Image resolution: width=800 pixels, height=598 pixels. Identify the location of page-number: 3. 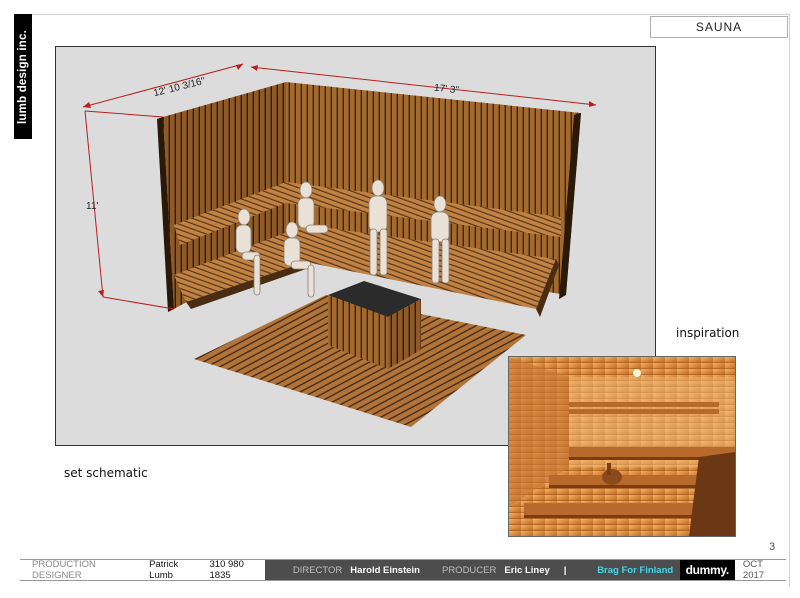
(772, 547).